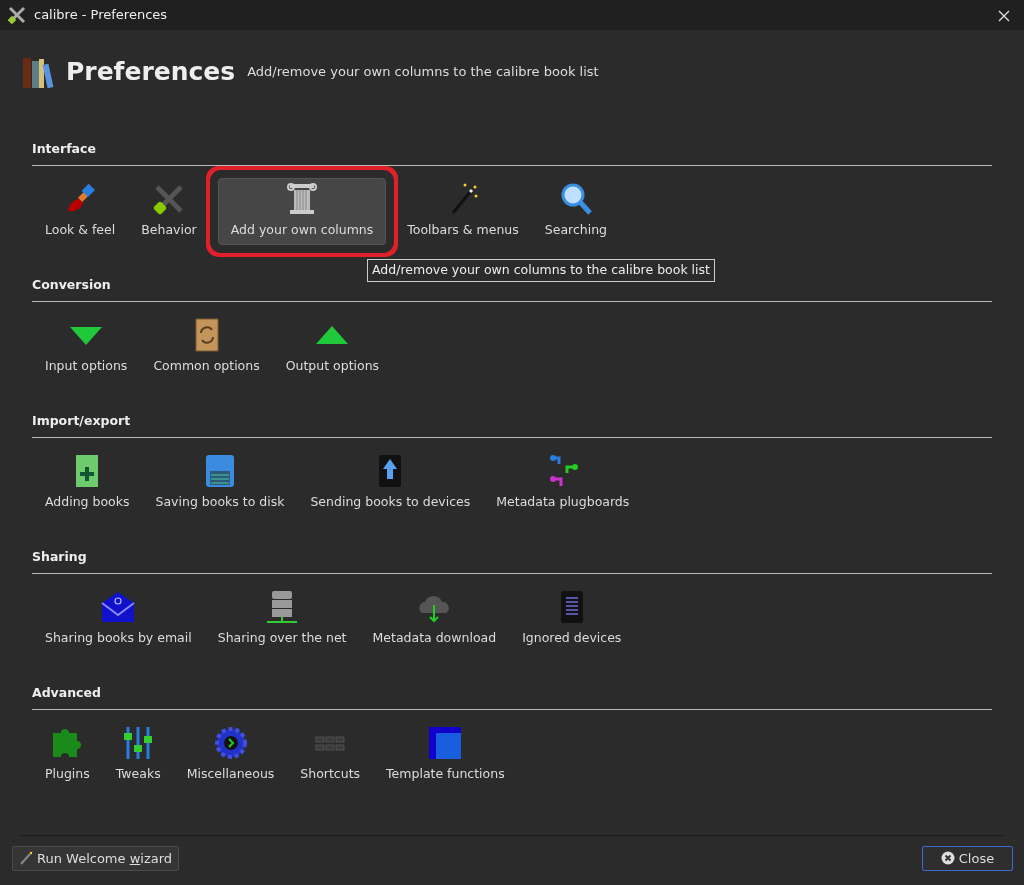 The height and width of the screenshot is (885, 1024). What do you see at coordinates (86, 347) in the screenshot?
I see `preference-item: Input options` at bounding box center [86, 347].